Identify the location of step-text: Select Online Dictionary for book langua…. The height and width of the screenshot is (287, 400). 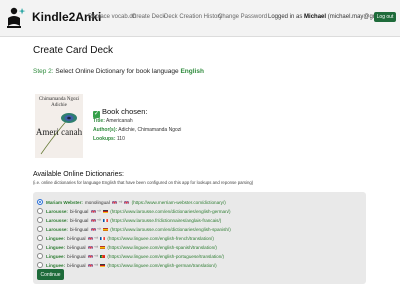
(117, 71).